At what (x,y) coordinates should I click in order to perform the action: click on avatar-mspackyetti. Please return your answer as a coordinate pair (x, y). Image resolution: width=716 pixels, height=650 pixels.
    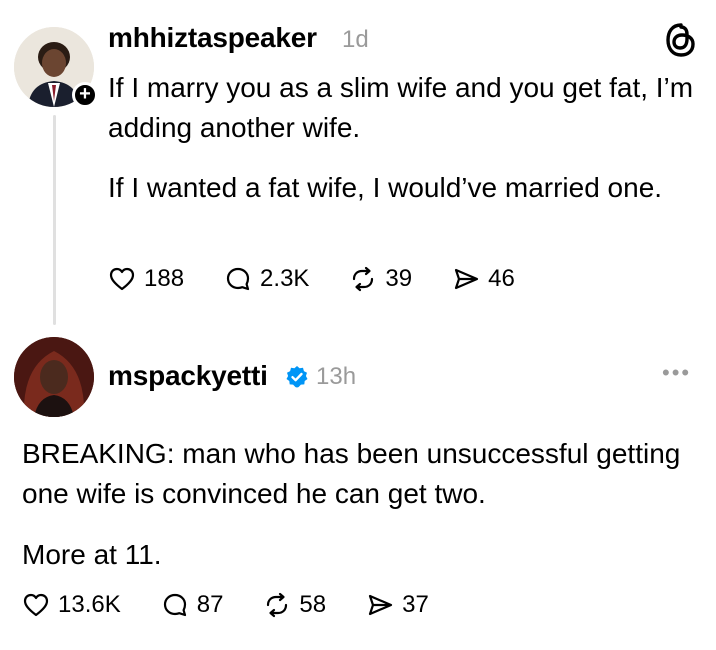
    Looking at the image, I should click on (54, 377).